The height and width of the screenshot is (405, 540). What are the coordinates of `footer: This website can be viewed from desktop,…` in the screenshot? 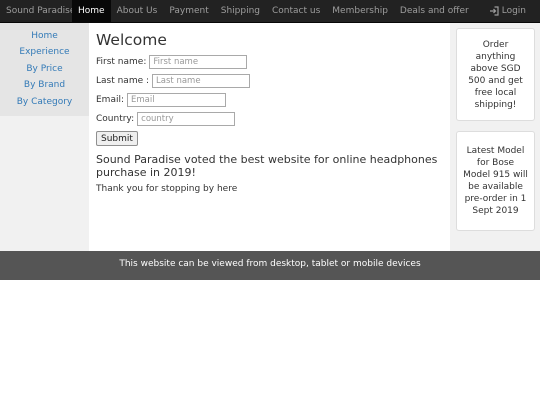 It's located at (270, 265).